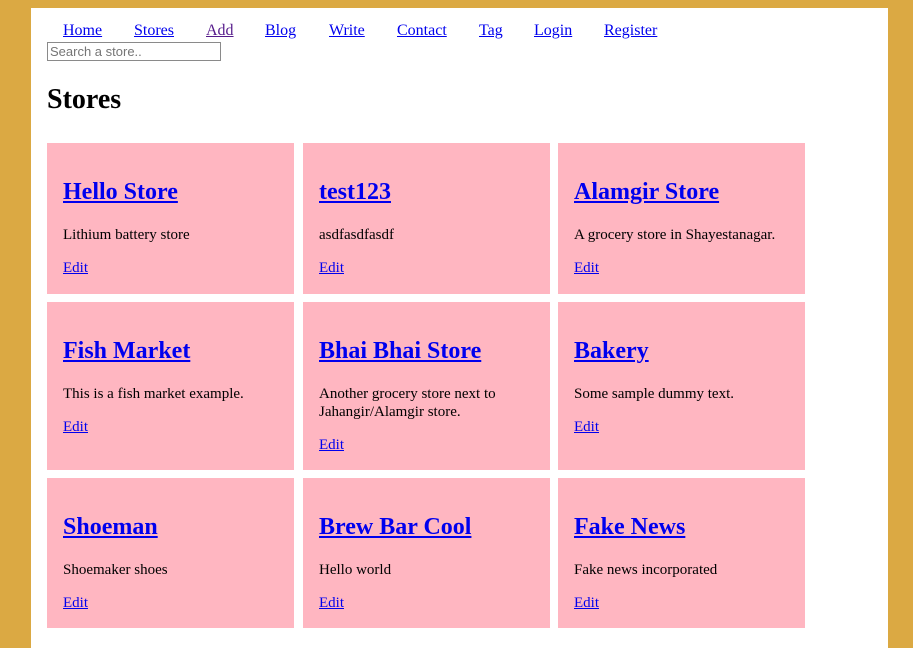 The width and height of the screenshot is (913, 648). What do you see at coordinates (170, 218) in the screenshot?
I see `store-card: Hello Store Lithium battery store Edit` at bounding box center [170, 218].